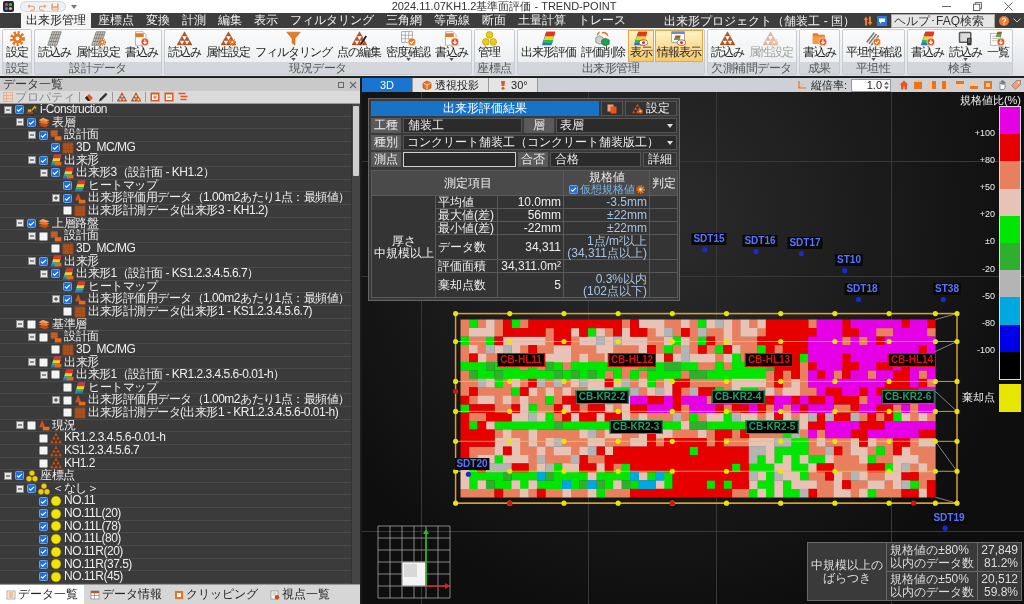  I want to click on help-icon, so click(1004, 20).